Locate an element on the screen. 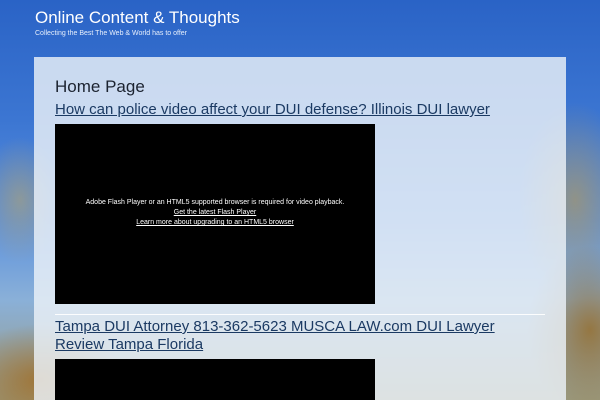 This screenshot has width=600, height=400. video-player is located at coordinates (215, 379).